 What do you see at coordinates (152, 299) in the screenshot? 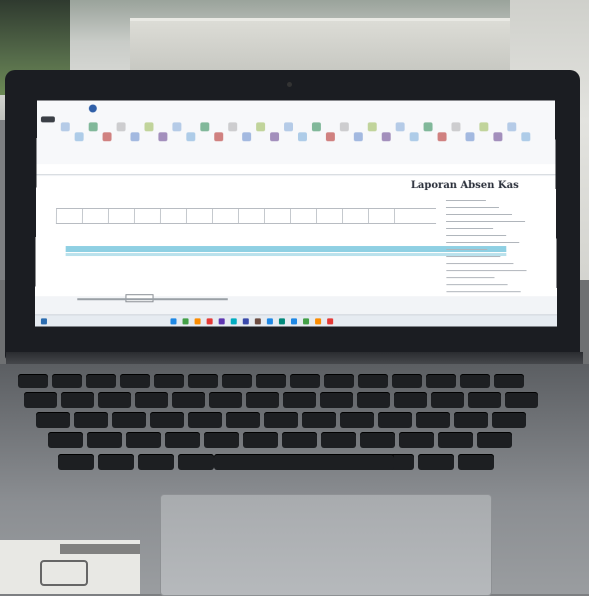
I see `horizontal-scrollbar` at bounding box center [152, 299].